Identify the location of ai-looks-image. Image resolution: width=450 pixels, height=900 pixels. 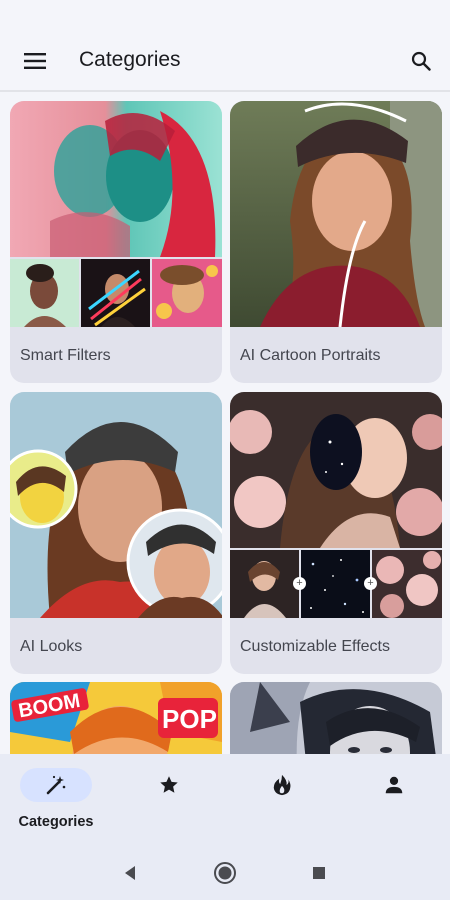
(116, 505).